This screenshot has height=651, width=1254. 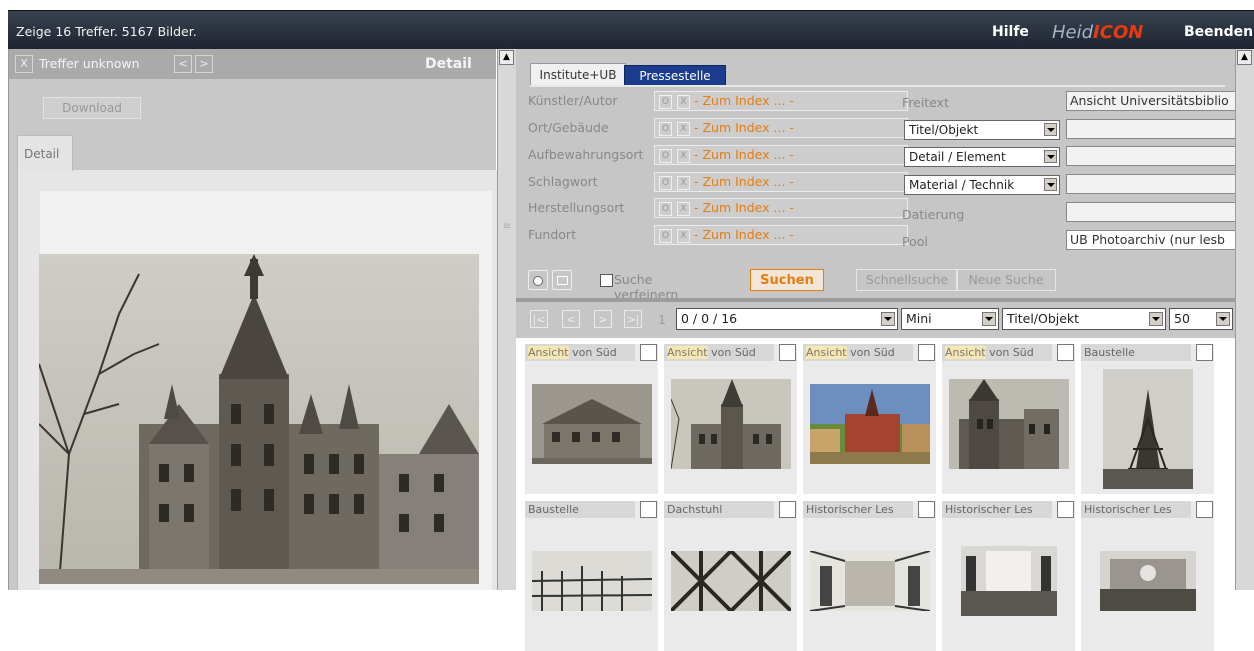 I want to click on first-page-button: |<, so click(x=539, y=319).